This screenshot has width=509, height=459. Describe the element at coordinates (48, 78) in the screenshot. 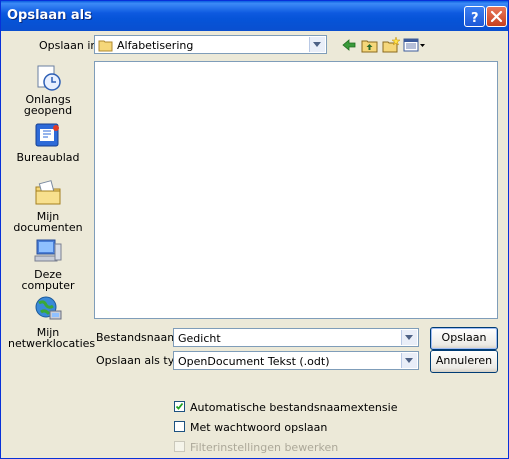

I see `recent-documents-icon` at that location.